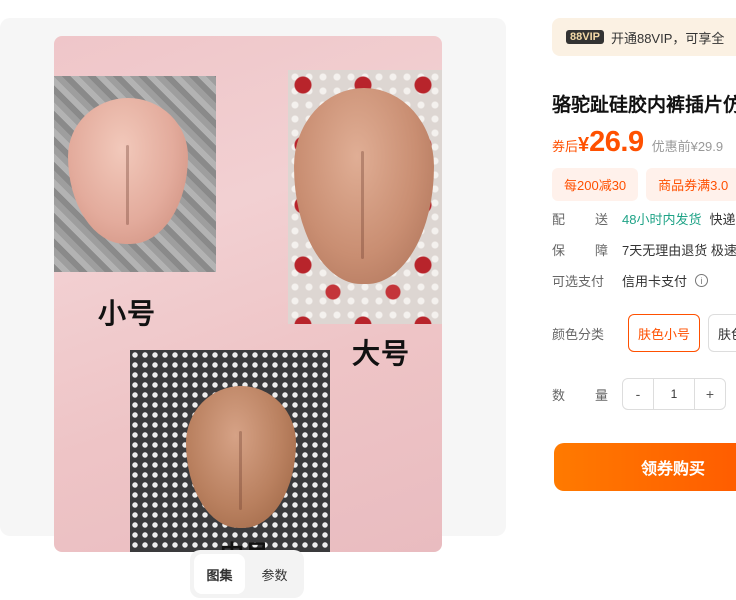  I want to click on vip-banner-text: 开通88VIP，可享全, so click(667, 38).